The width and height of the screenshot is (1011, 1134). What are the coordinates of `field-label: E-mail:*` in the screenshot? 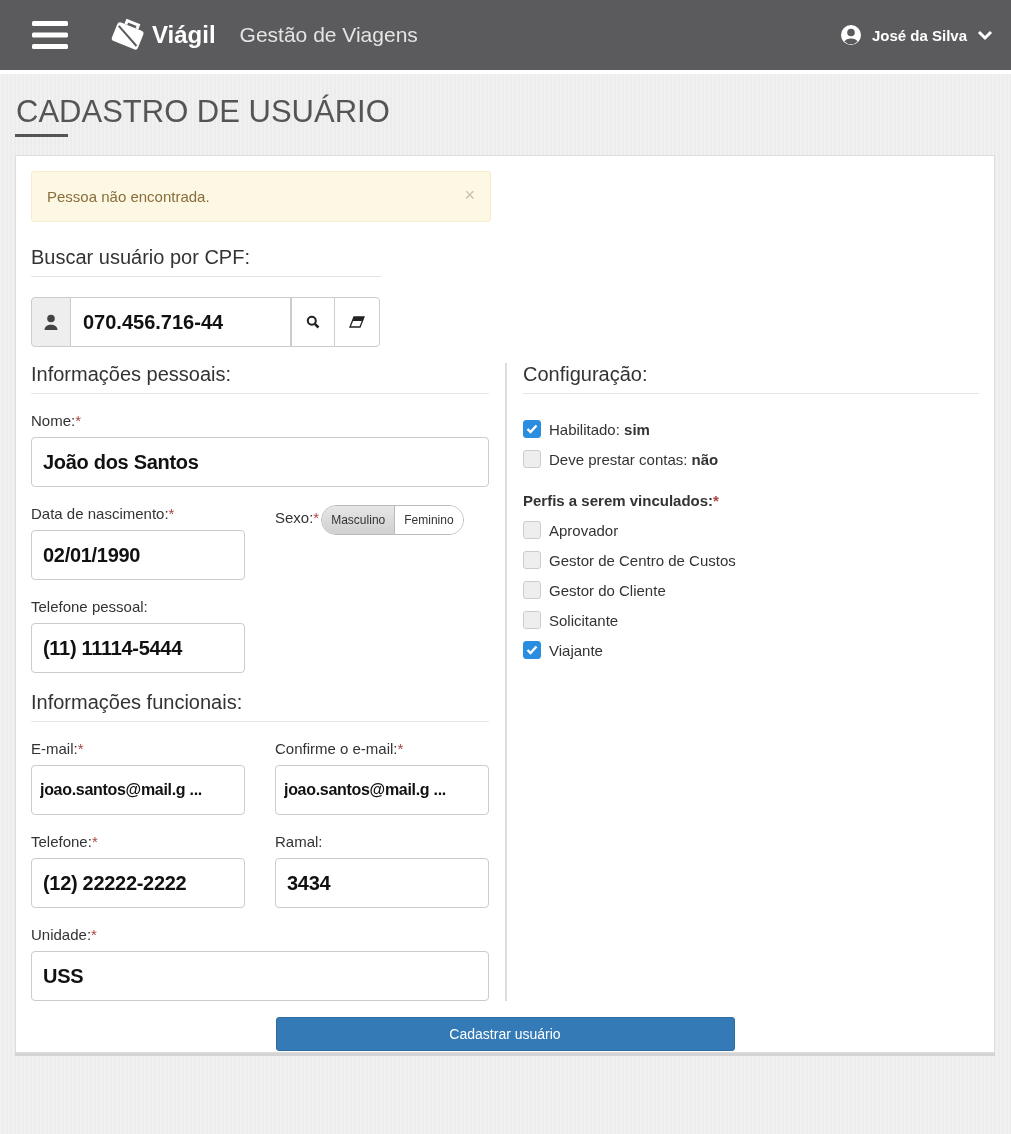 It's located at (58, 748).